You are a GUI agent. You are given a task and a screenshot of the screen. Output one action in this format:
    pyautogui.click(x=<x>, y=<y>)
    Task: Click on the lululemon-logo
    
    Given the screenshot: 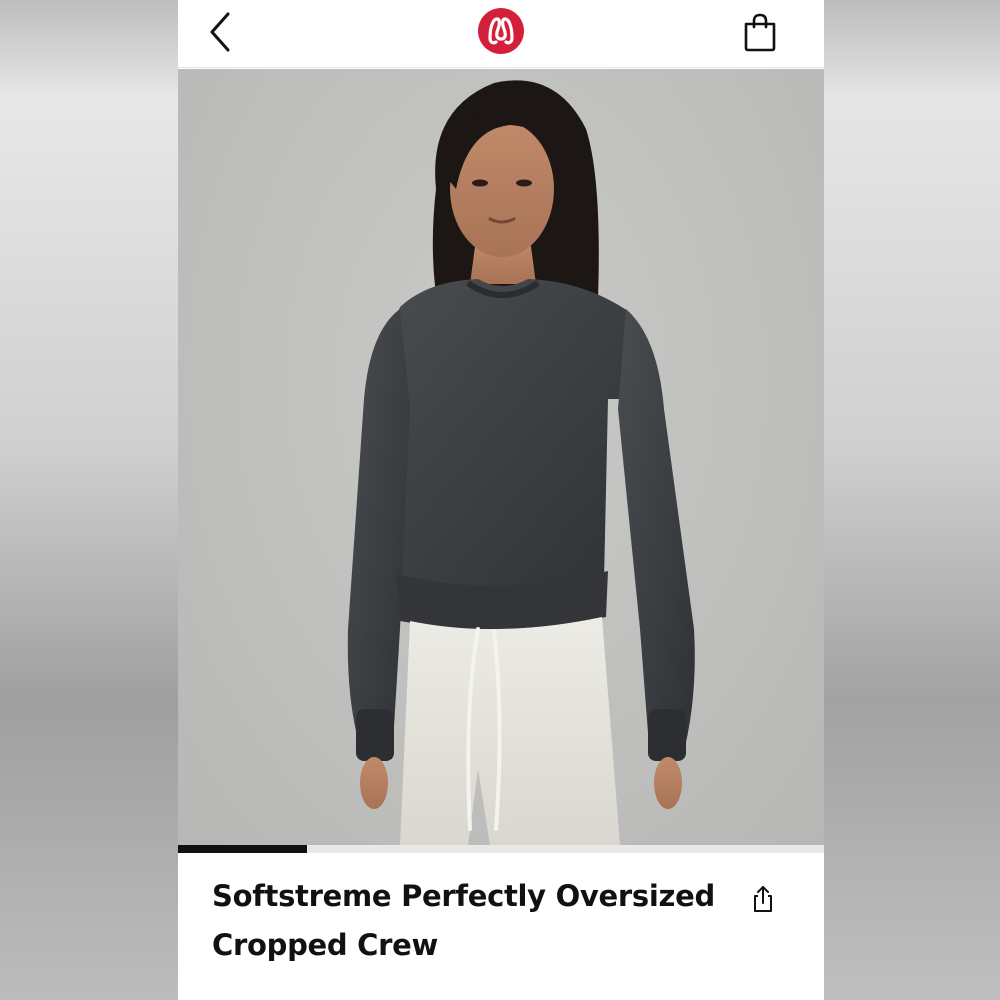 What is the action you would take?
    pyautogui.click(x=501, y=31)
    